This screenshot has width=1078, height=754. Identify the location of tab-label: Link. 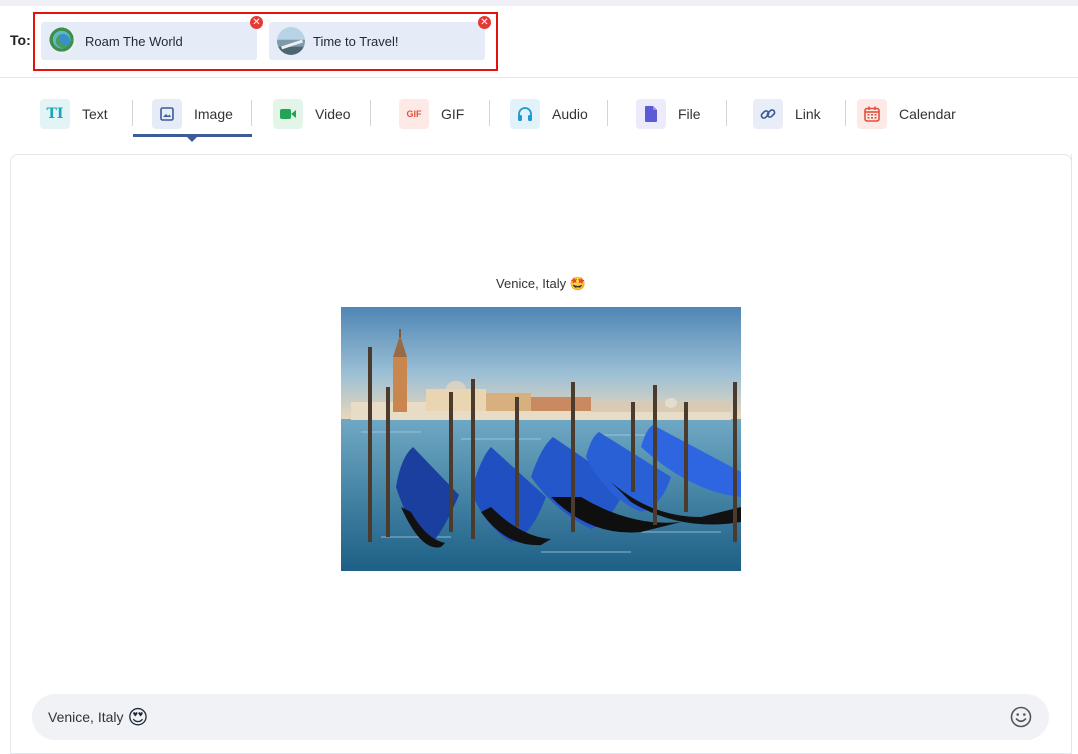
(808, 114).